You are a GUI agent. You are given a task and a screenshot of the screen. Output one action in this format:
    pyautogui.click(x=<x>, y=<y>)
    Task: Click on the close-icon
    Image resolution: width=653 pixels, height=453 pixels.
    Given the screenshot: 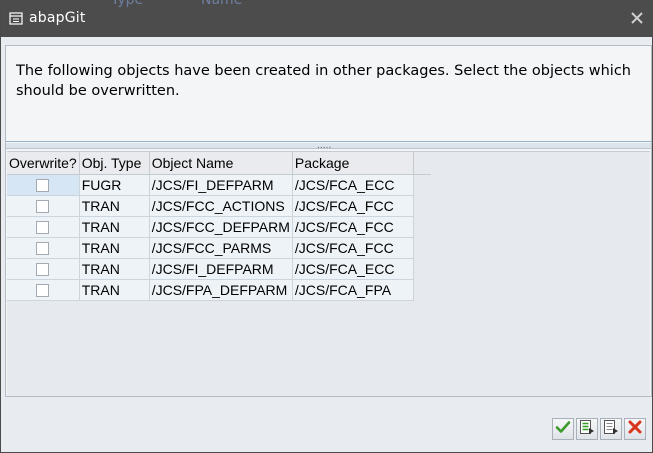 What is the action you would take?
    pyautogui.click(x=637, y=18)
    